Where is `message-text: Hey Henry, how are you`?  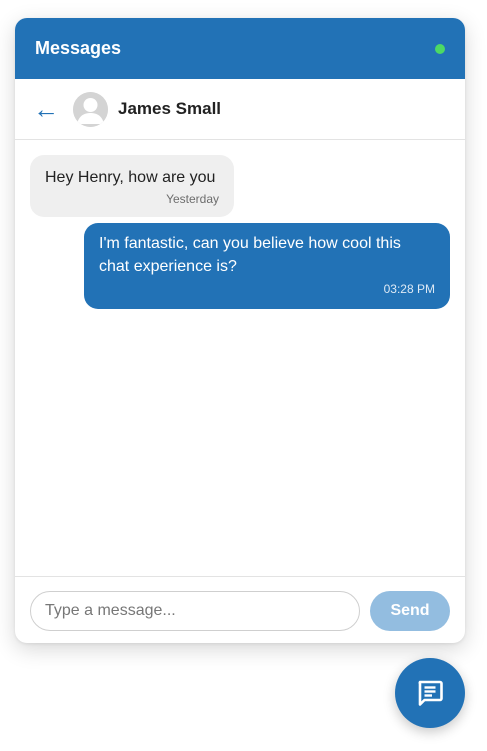
message-text: Hey Henry, how are you is located at coordinates (130, 177).